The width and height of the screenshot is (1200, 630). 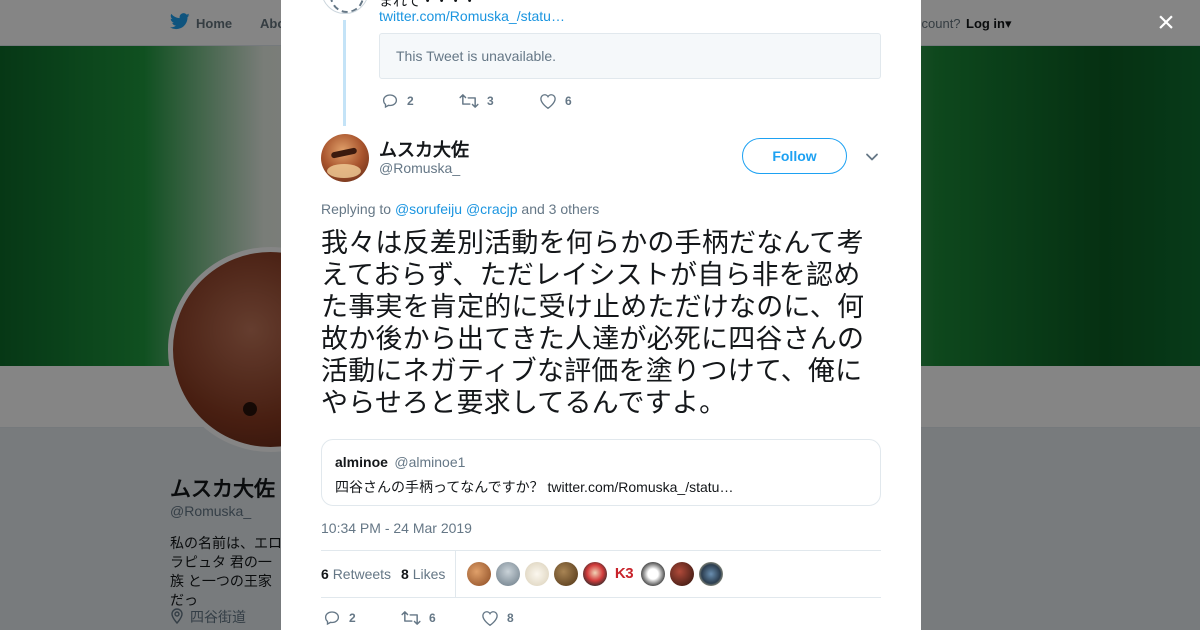 What do you see at coordinates (624, 574) in the screenshot?
I see `liker-avatar: K3` at bounding box center [624, 574].